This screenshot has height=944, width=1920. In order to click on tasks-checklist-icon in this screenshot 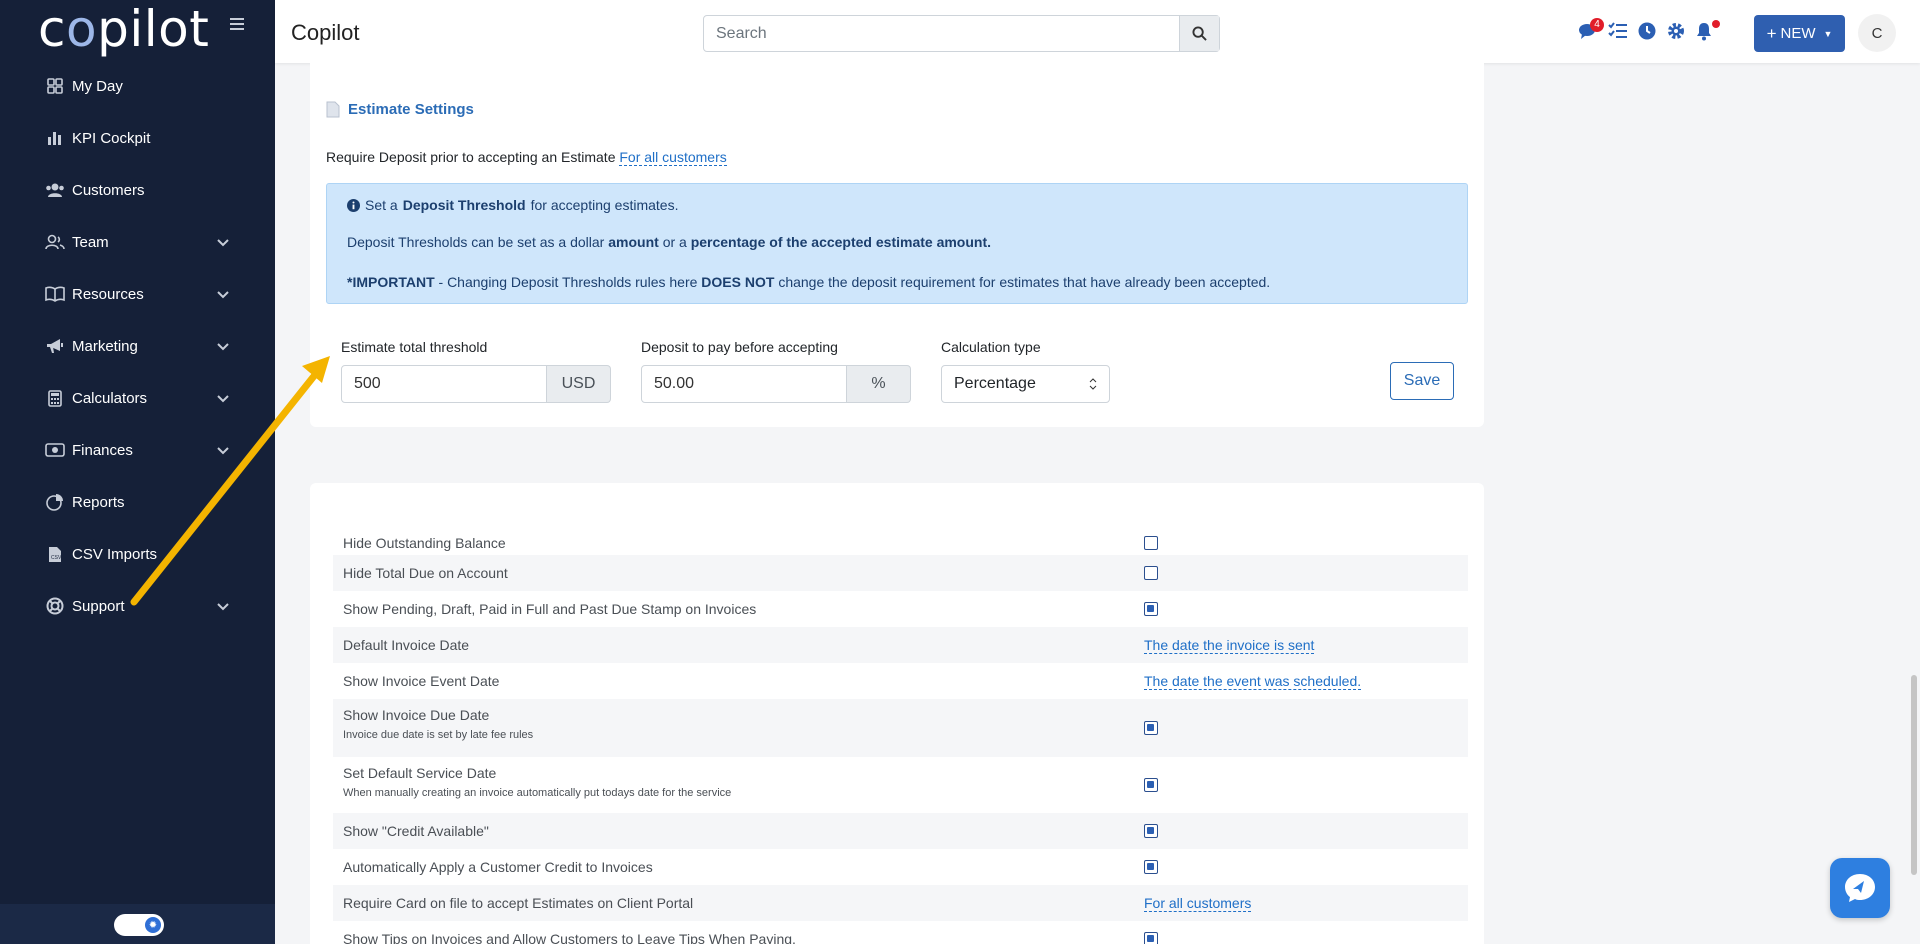, I will do `click(1618, 32)`.